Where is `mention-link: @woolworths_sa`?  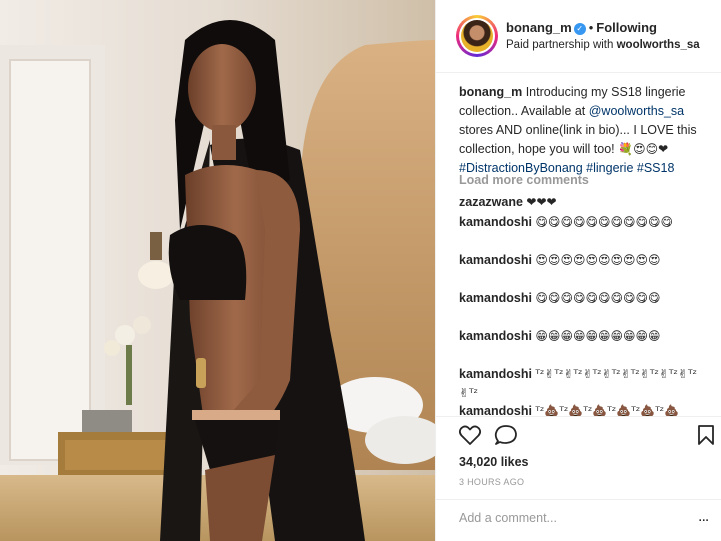 mention-link: @woolworths_sa is located at coordinates (636, 111).